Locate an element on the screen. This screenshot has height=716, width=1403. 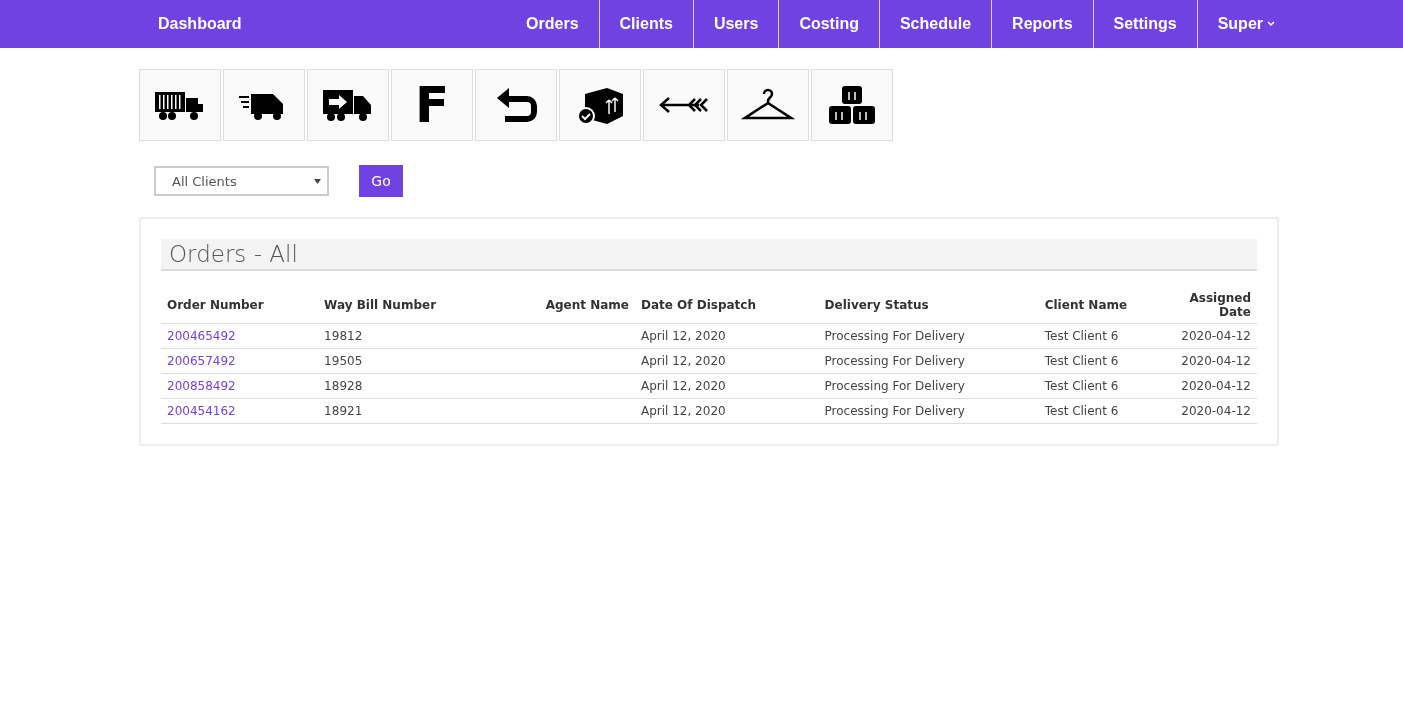
tool-button: F is located at coordinates (432, 105).